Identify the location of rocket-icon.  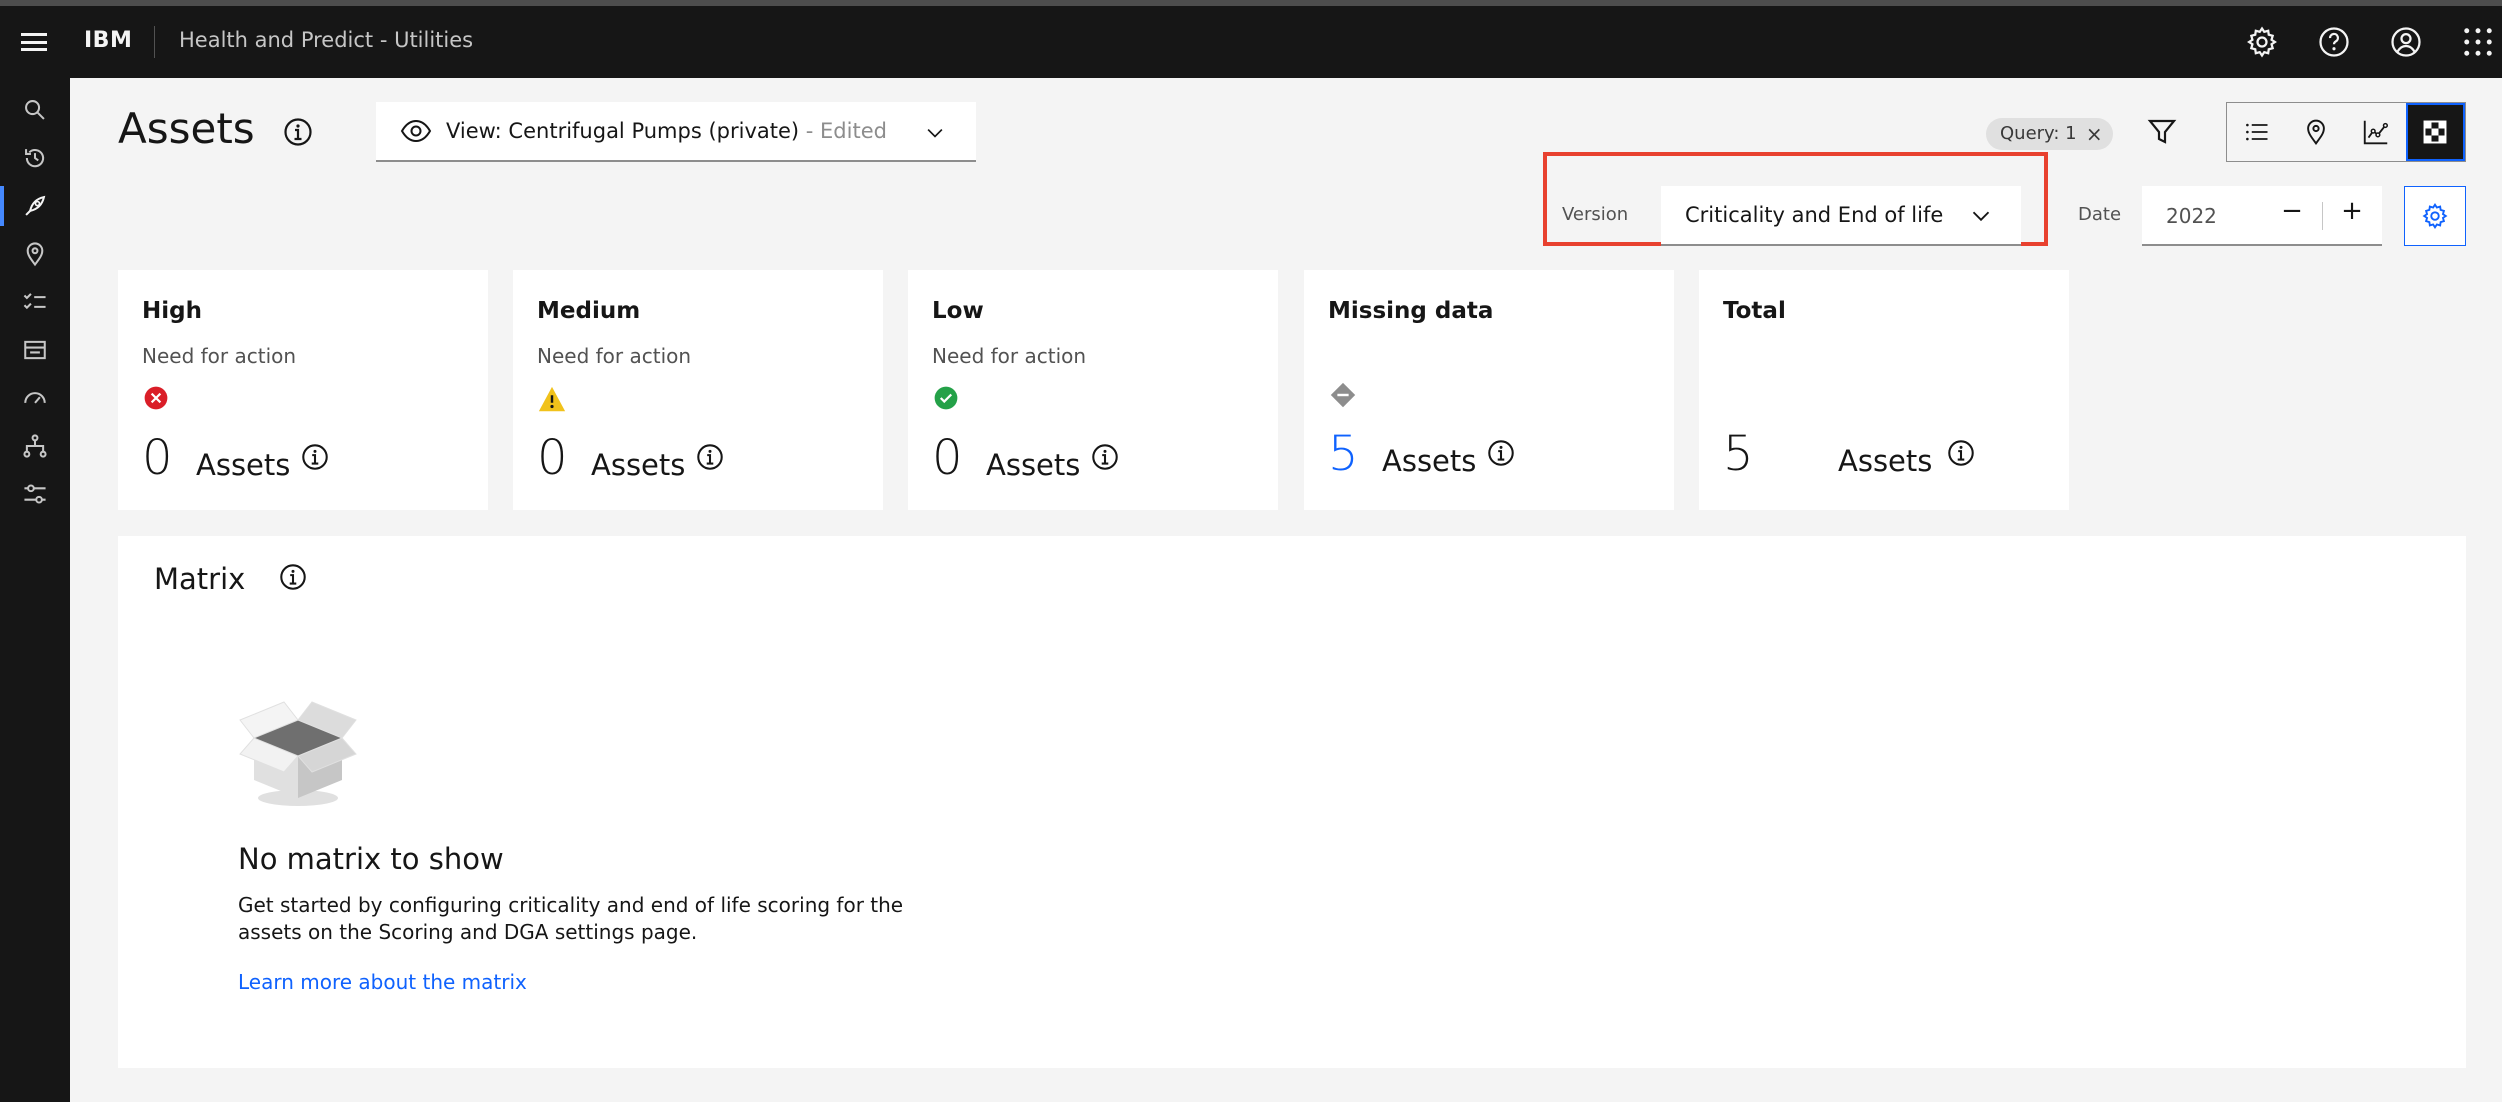
(35, 205).